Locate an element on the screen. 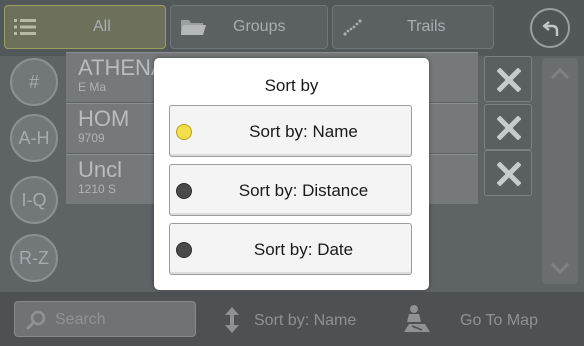 This screenshot has height=346, width=584. dialog-title: Sort by is located at coordinates (291, 85).